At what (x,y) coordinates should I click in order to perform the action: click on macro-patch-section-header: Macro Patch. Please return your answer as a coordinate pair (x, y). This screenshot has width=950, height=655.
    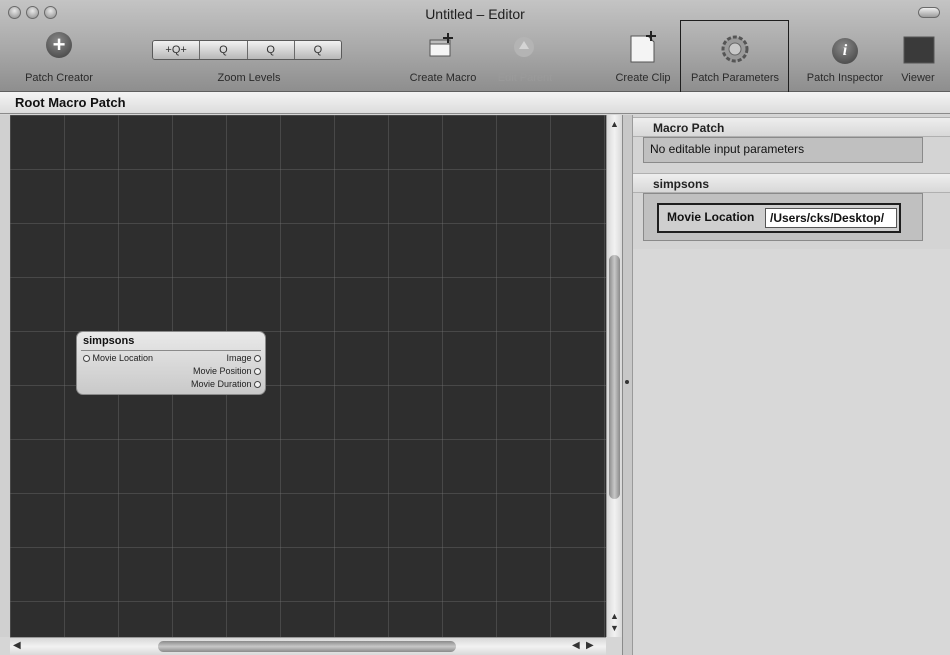
    Looking at the image, I should click on (791, 127).